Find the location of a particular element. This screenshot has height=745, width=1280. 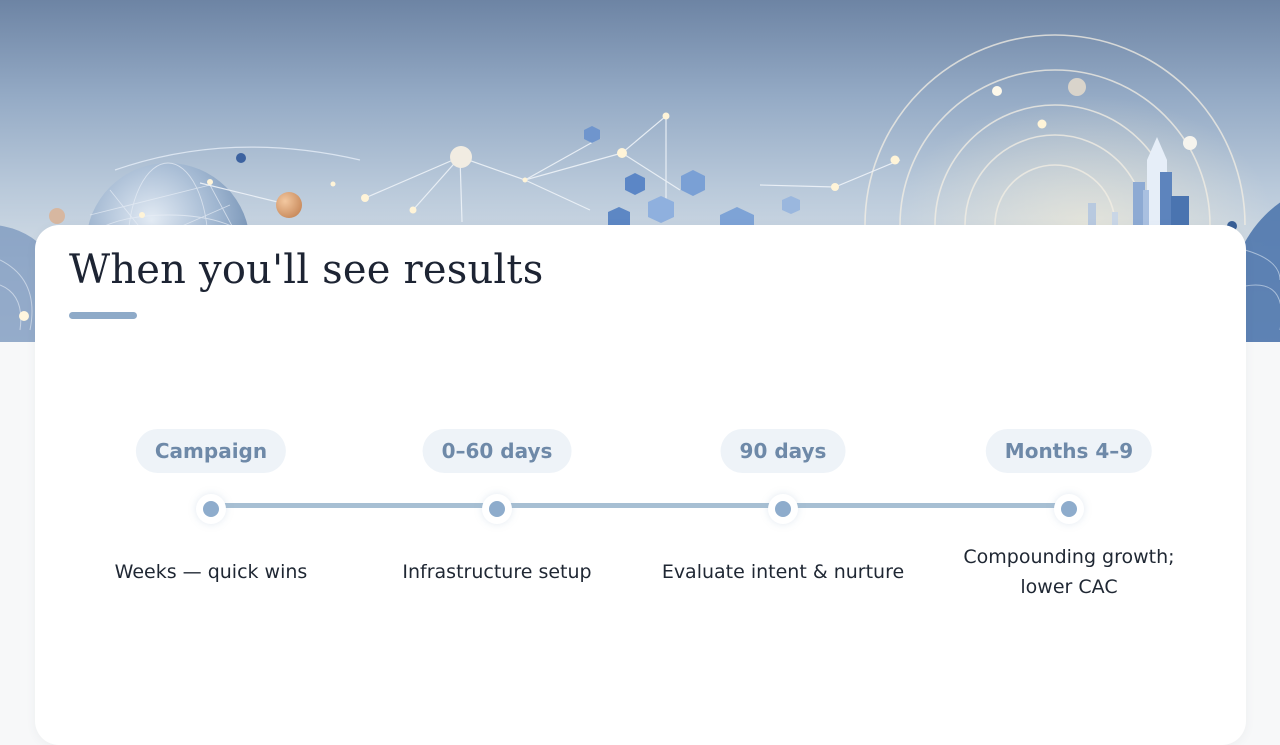

milestone-description: Evaluate intent & nurture is located at coordinates (783, 572).